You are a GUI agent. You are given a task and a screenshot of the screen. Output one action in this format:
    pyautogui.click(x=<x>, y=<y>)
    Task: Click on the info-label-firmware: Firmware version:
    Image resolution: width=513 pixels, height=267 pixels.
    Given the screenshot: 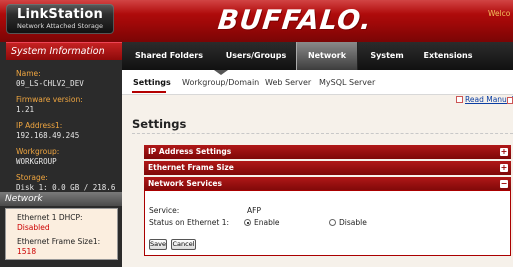 What is the action you would take?
    pyautogui.click(x=49, y=99)
    